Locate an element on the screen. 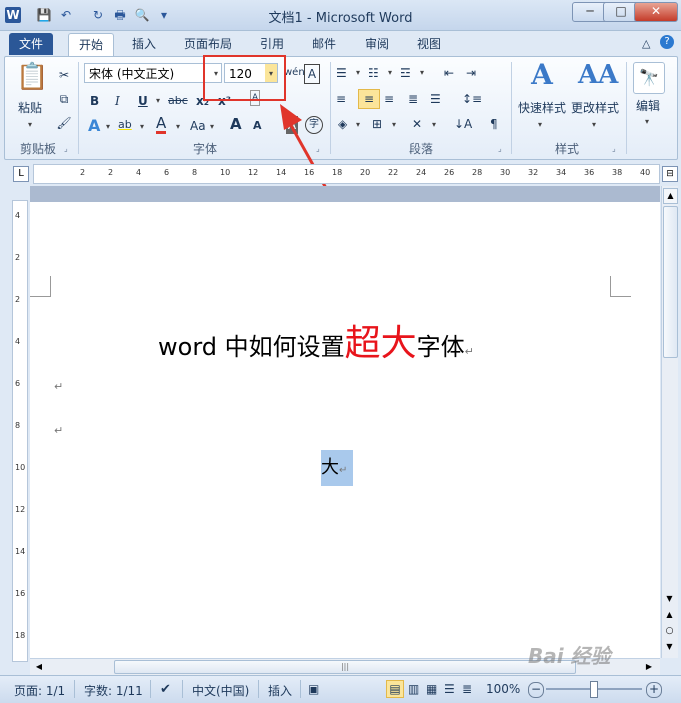  show-marks-icon: ¶ is located at coordinates (494, 124).